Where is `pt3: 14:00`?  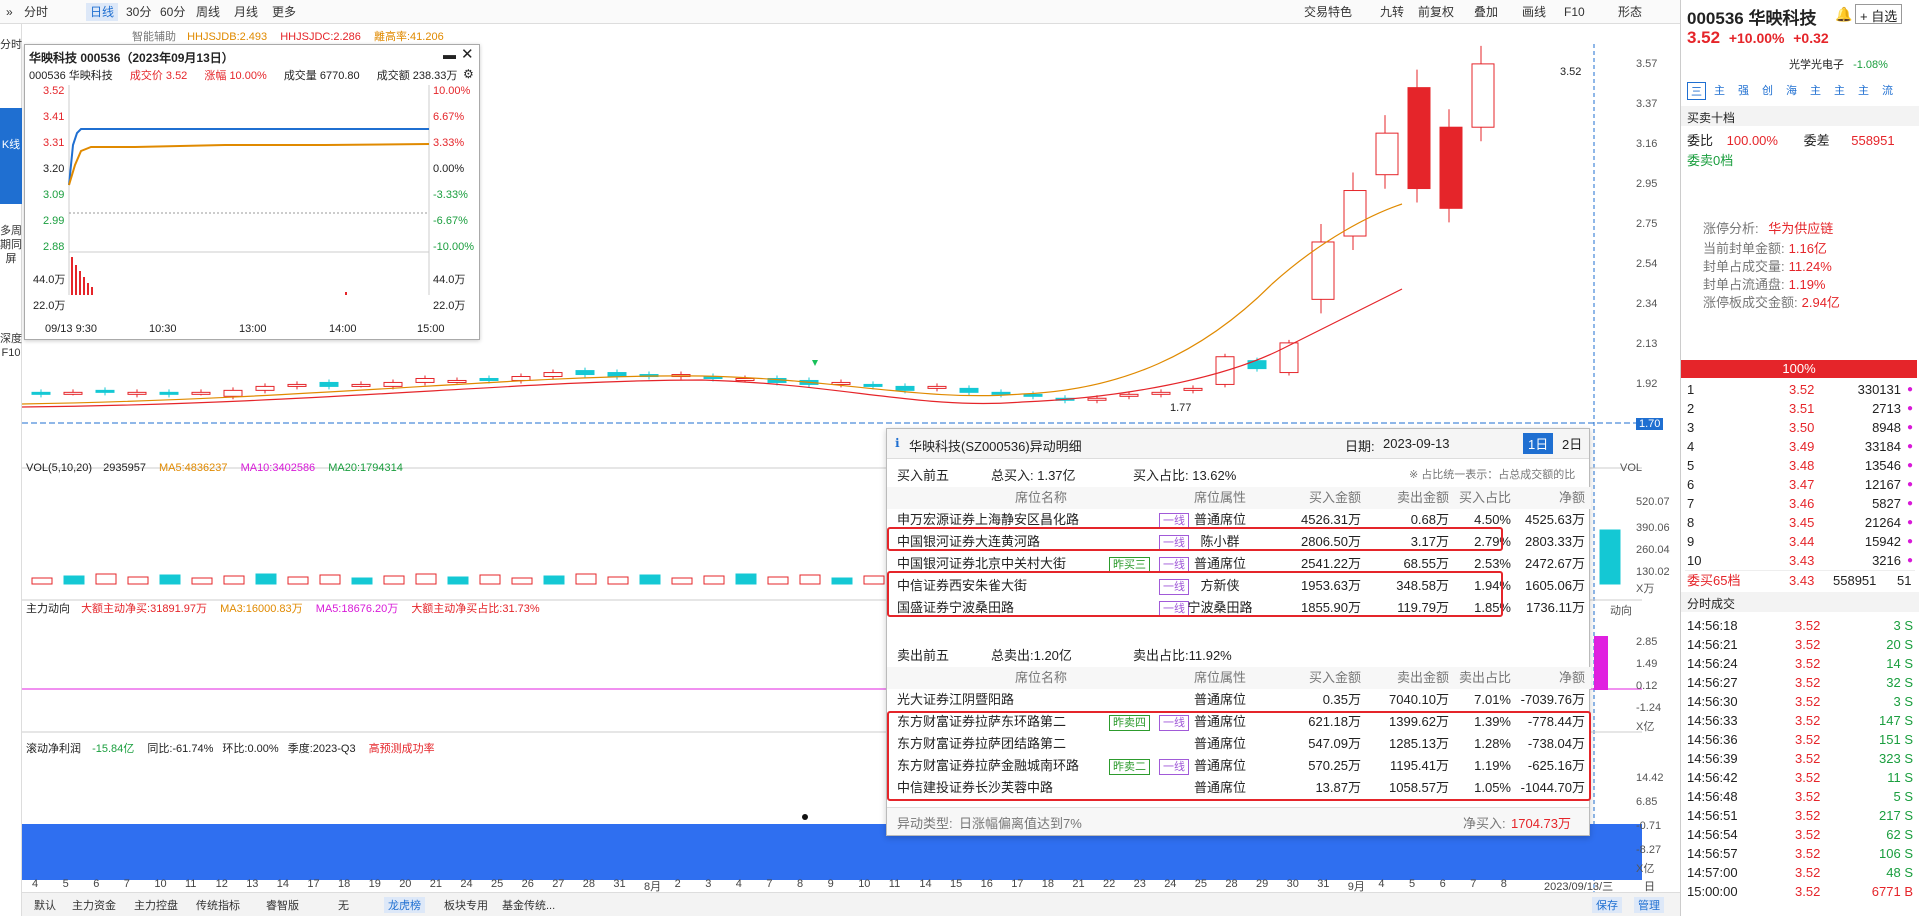
pt3: 14:00 is located at coordinates (343, 329).